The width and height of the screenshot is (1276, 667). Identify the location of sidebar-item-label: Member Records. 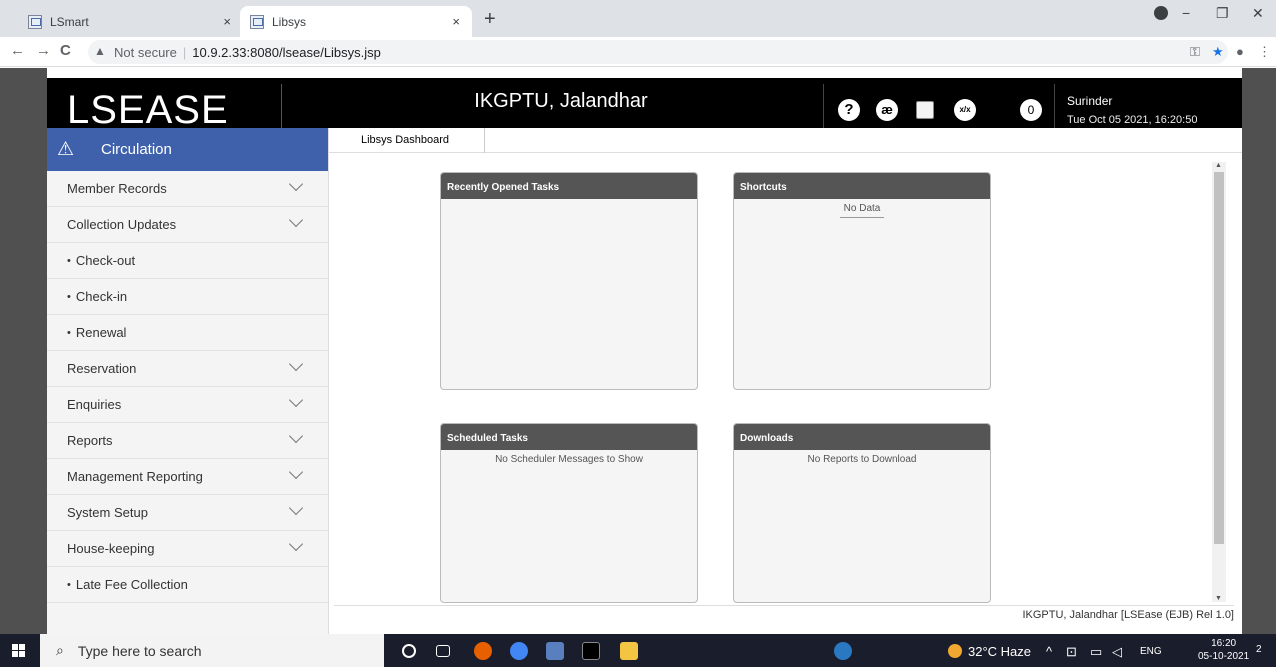
(117, 188).